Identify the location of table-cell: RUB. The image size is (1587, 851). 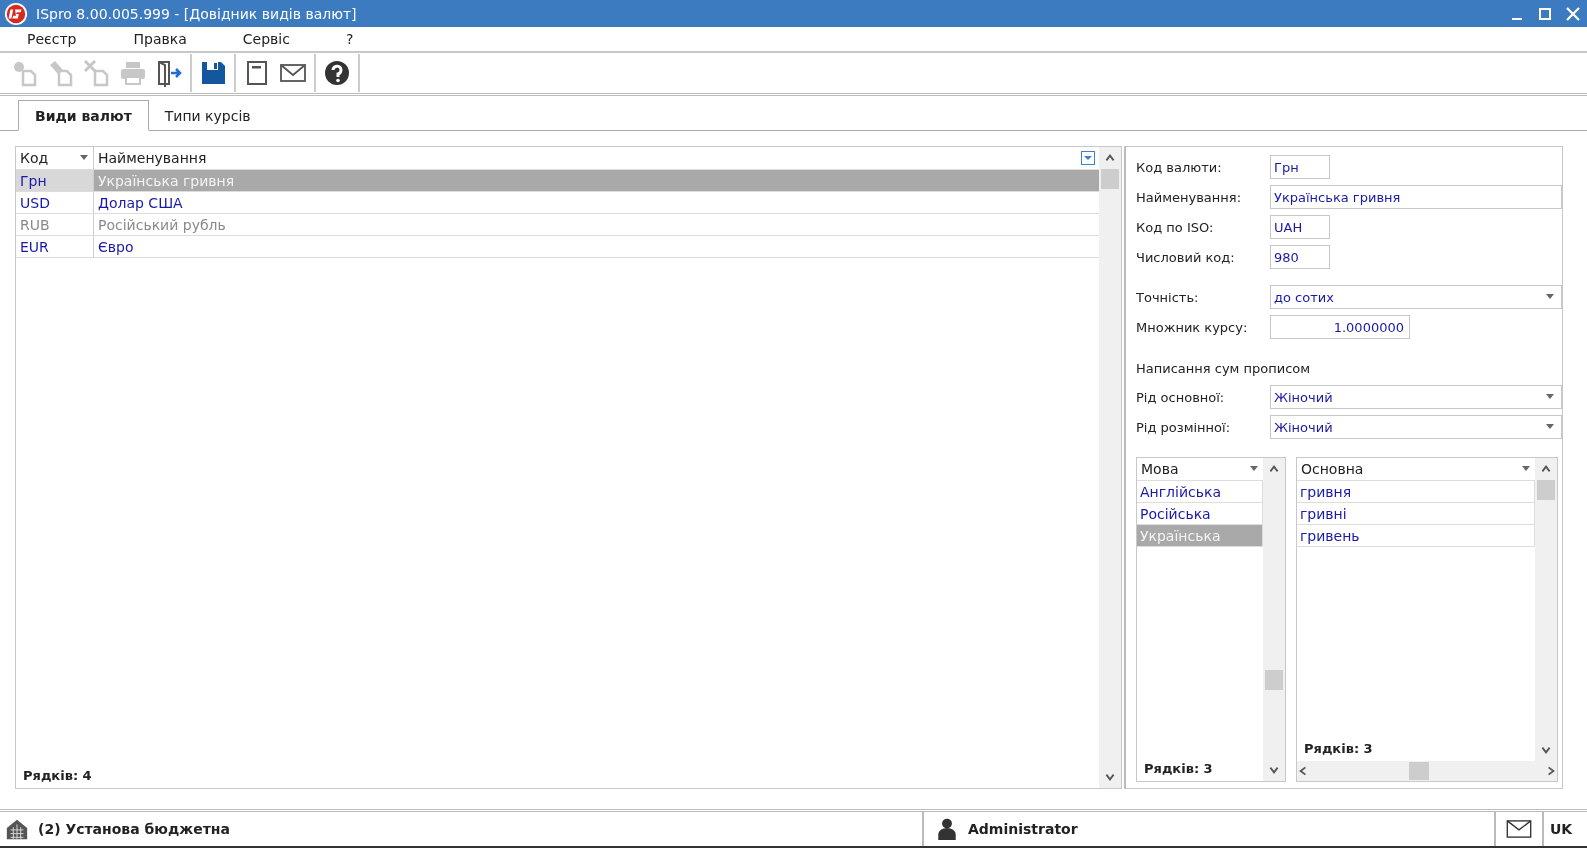
(55, 224).